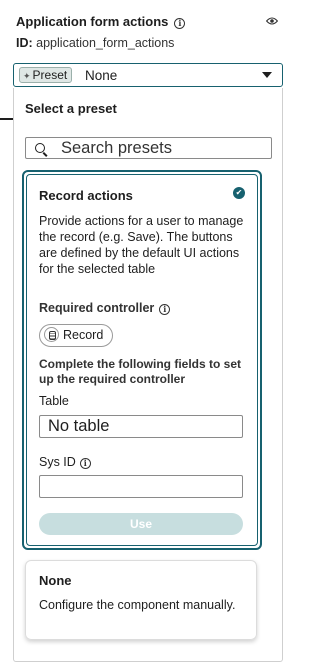 Image resolution: width=320 pixels, height=669 pixels. What do you see at coordinates (163, 148) in the screenshot?
I see `search-input` at bounding box center [163, 148].